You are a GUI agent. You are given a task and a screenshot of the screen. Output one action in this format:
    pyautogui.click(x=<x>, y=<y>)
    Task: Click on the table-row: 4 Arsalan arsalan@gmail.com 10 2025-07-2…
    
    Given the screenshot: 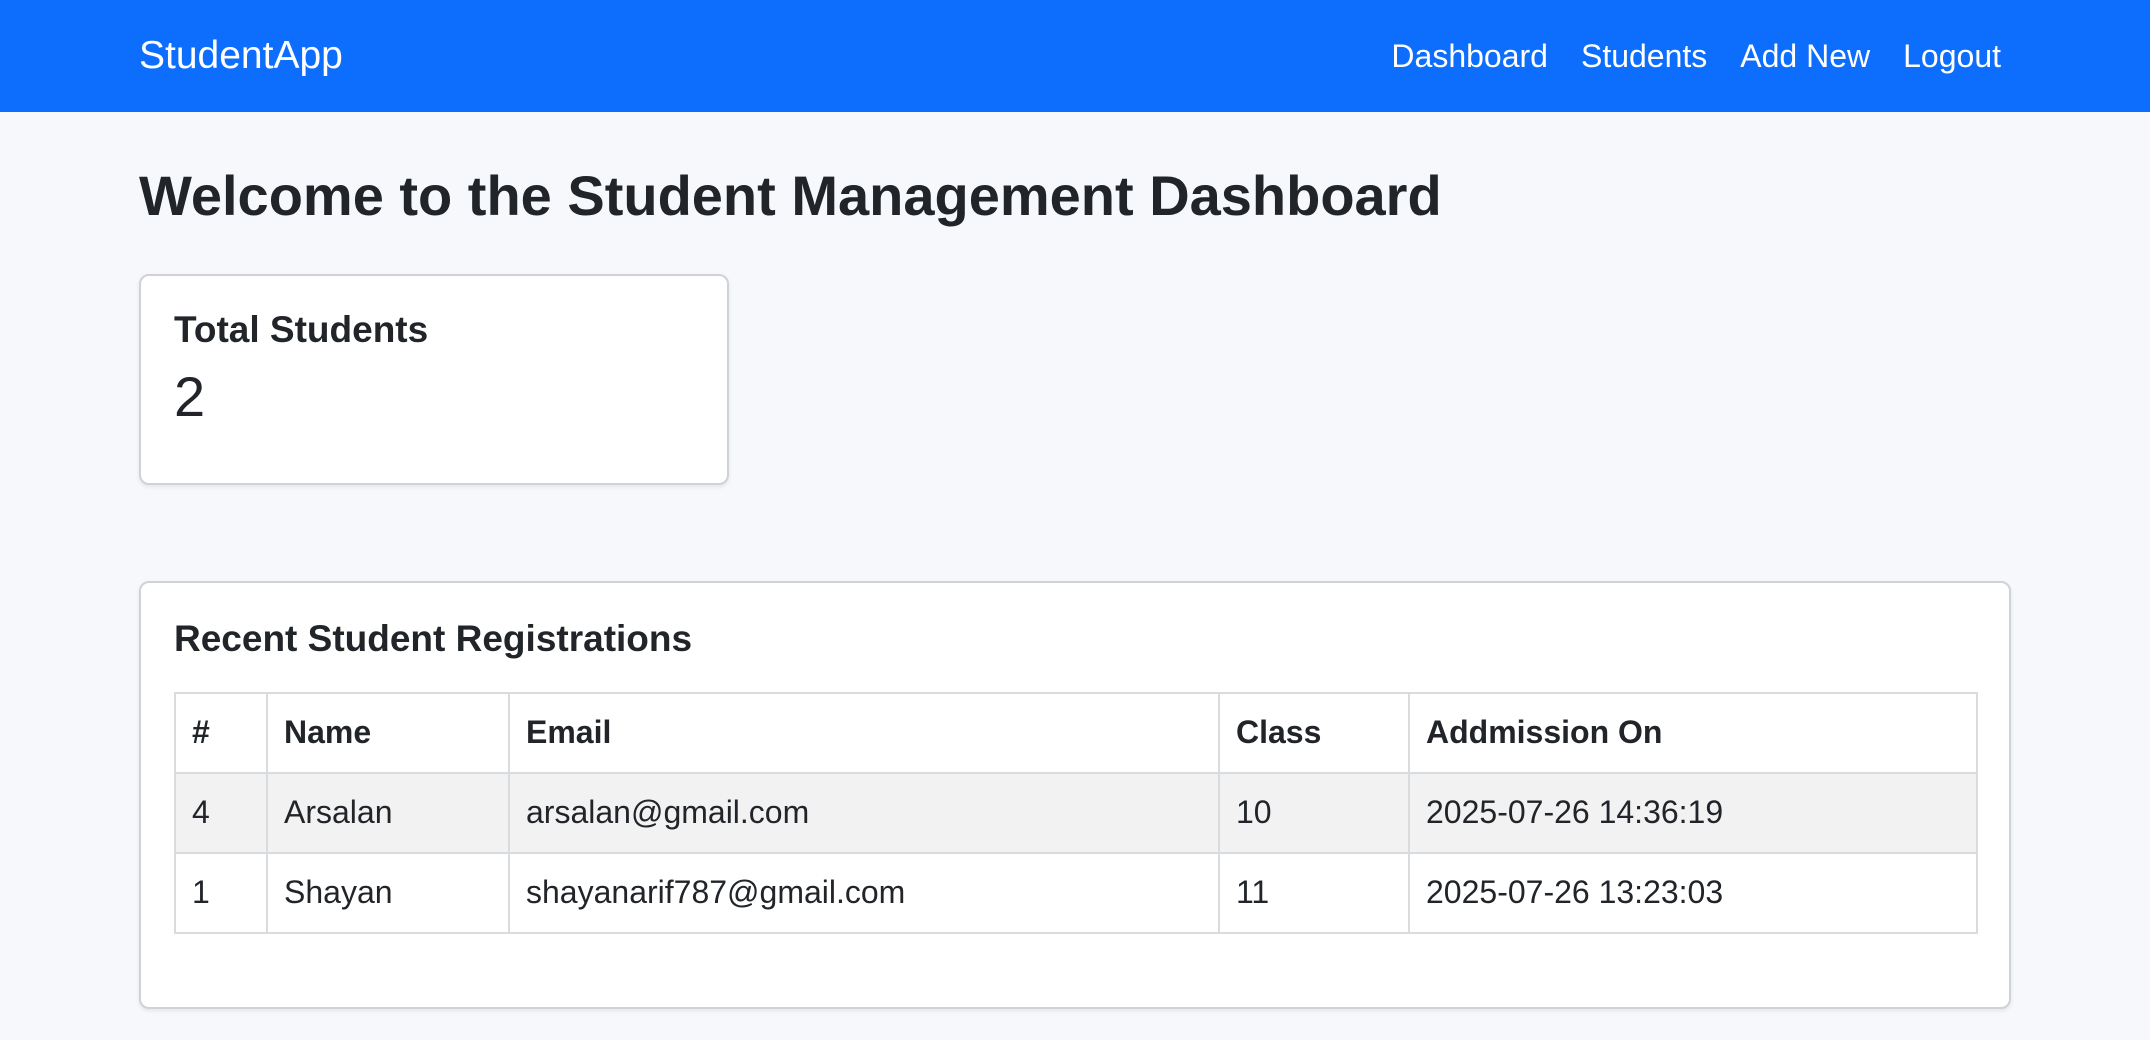 What is the action you would take?
    pyautogui.click(x=1076, y=812)
    